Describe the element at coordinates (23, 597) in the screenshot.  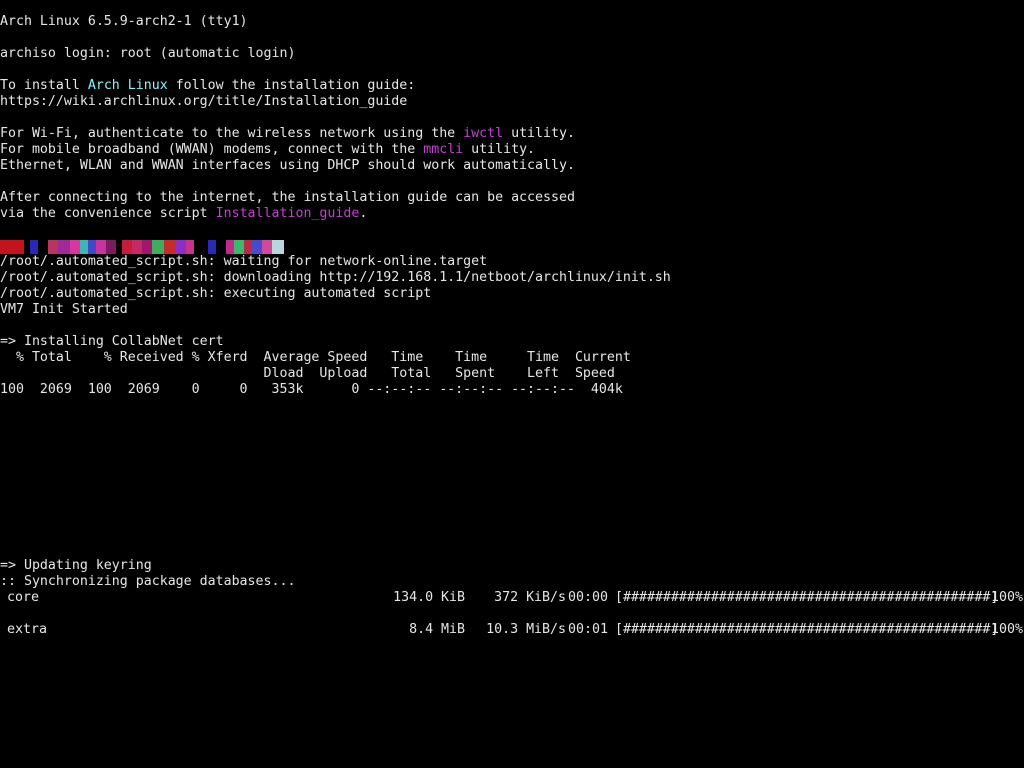
I see `package-name: core` at that location.